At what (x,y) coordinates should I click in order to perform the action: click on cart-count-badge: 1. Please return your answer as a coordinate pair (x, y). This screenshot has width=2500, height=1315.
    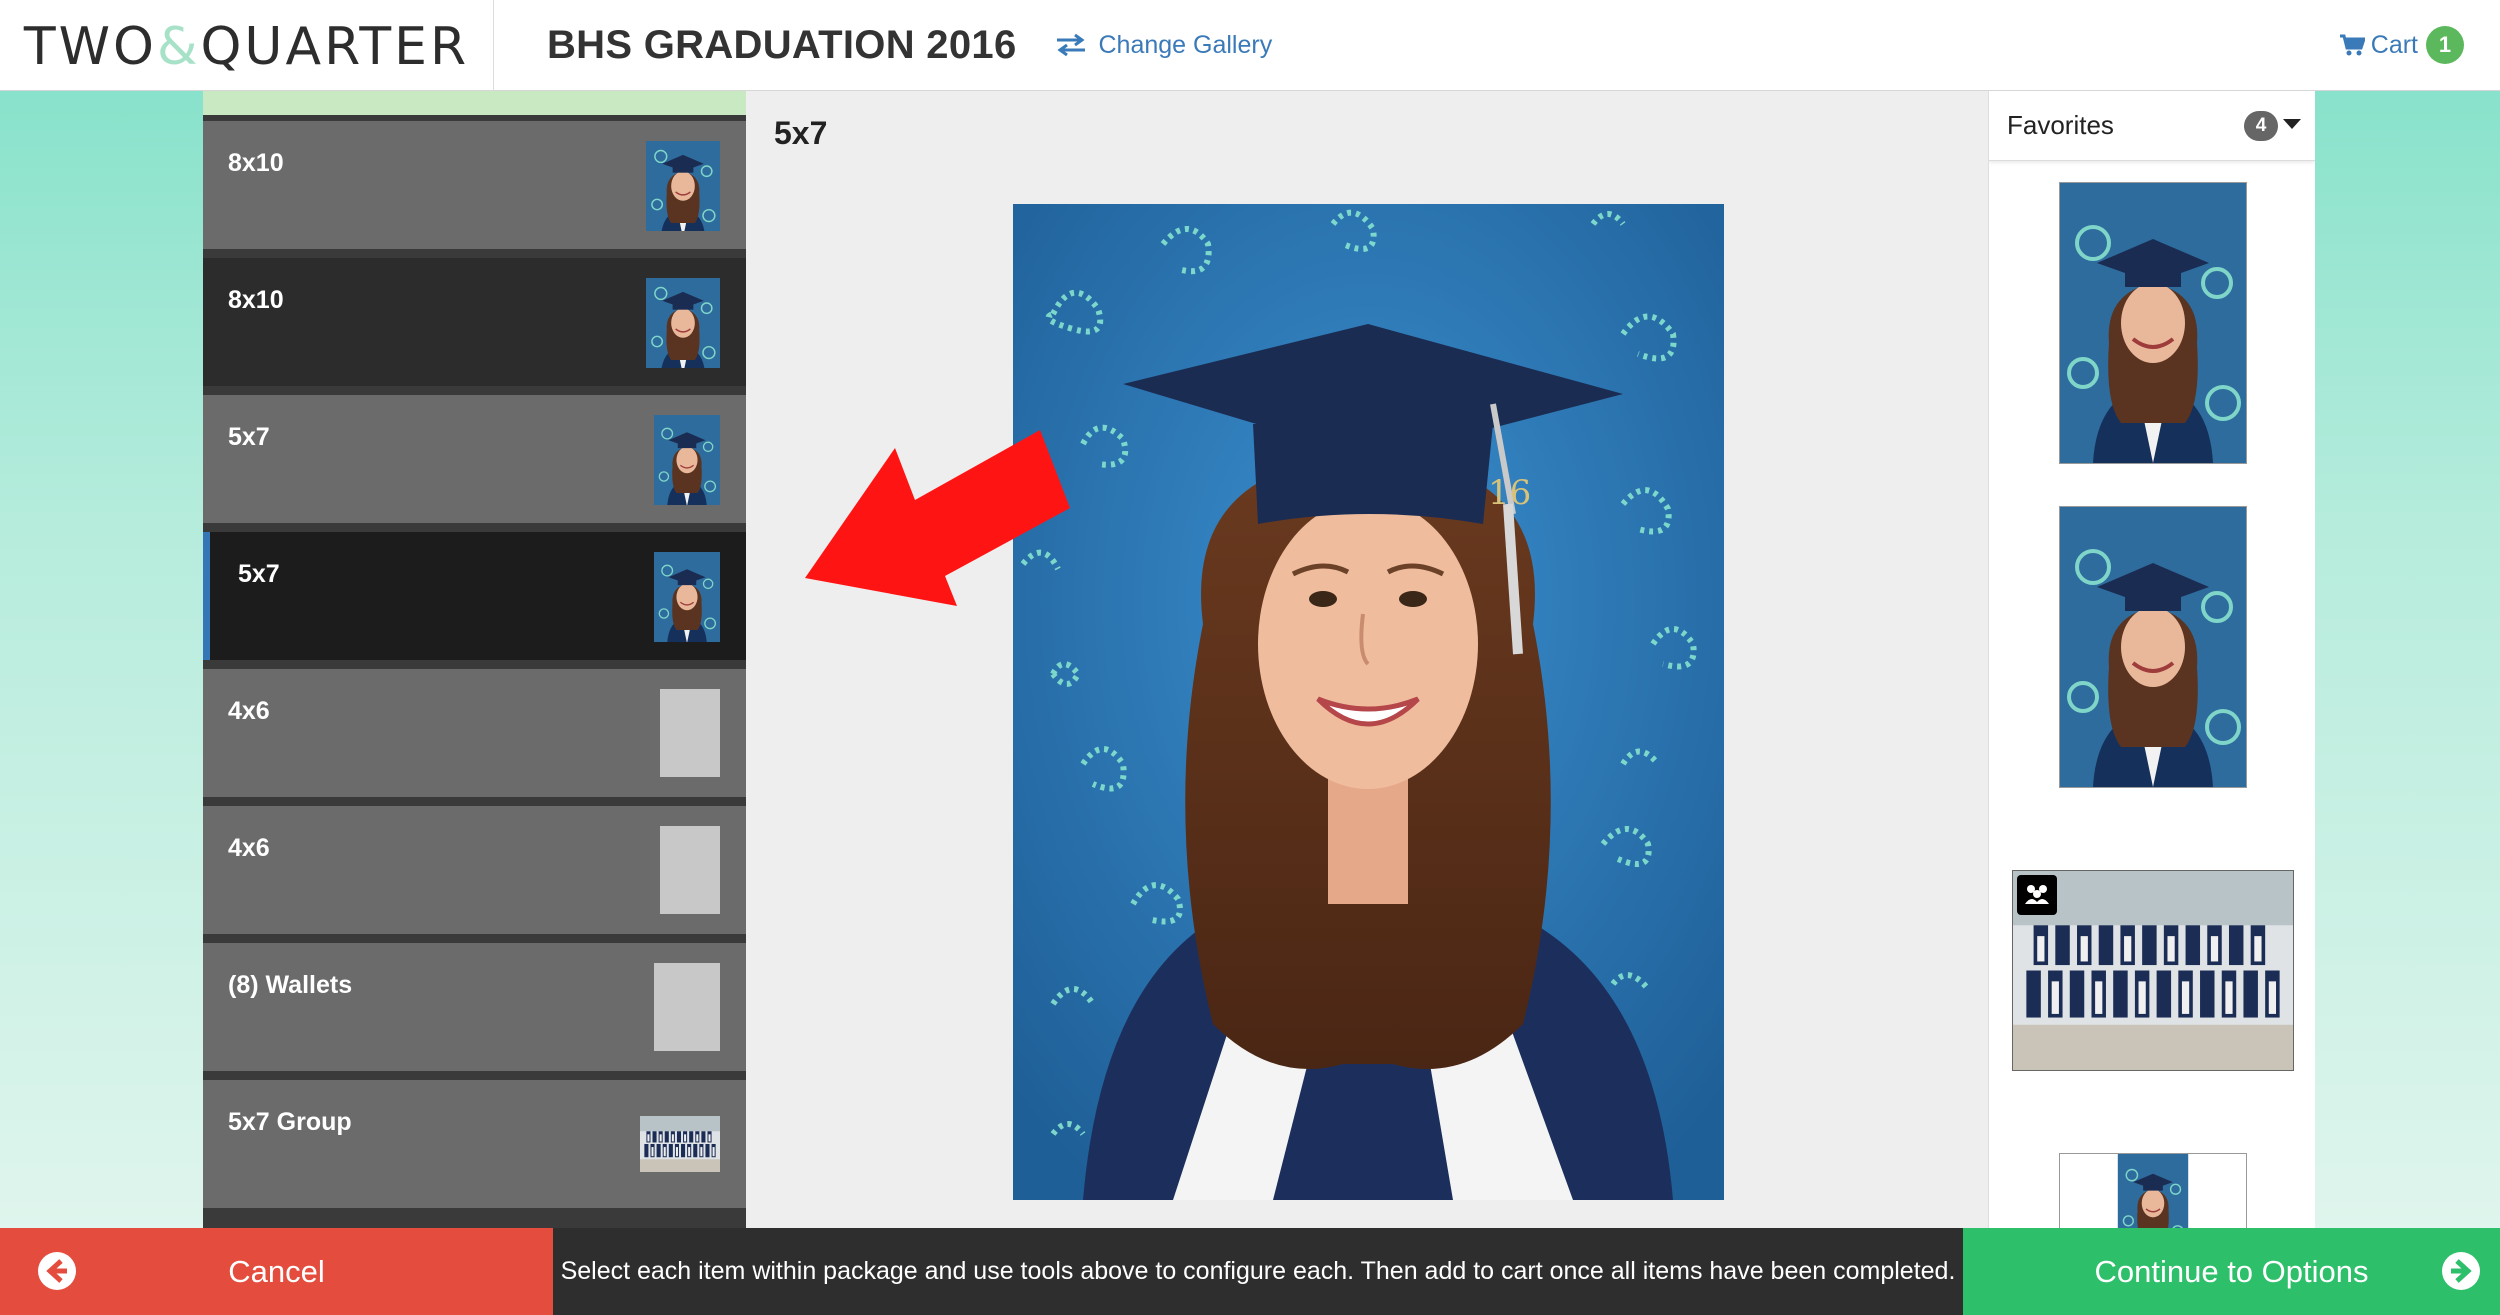
    Looking at the image, I should click on (2445, 45).